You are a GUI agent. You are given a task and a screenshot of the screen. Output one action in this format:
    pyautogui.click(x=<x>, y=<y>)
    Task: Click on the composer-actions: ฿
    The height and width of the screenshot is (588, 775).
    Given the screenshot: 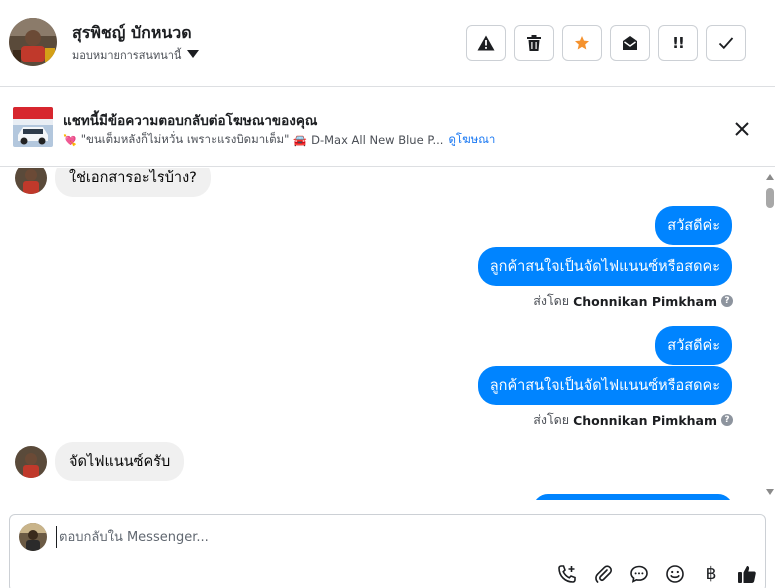 What is the action you would take?
    pyautogui.click(x=657, y=574)
    